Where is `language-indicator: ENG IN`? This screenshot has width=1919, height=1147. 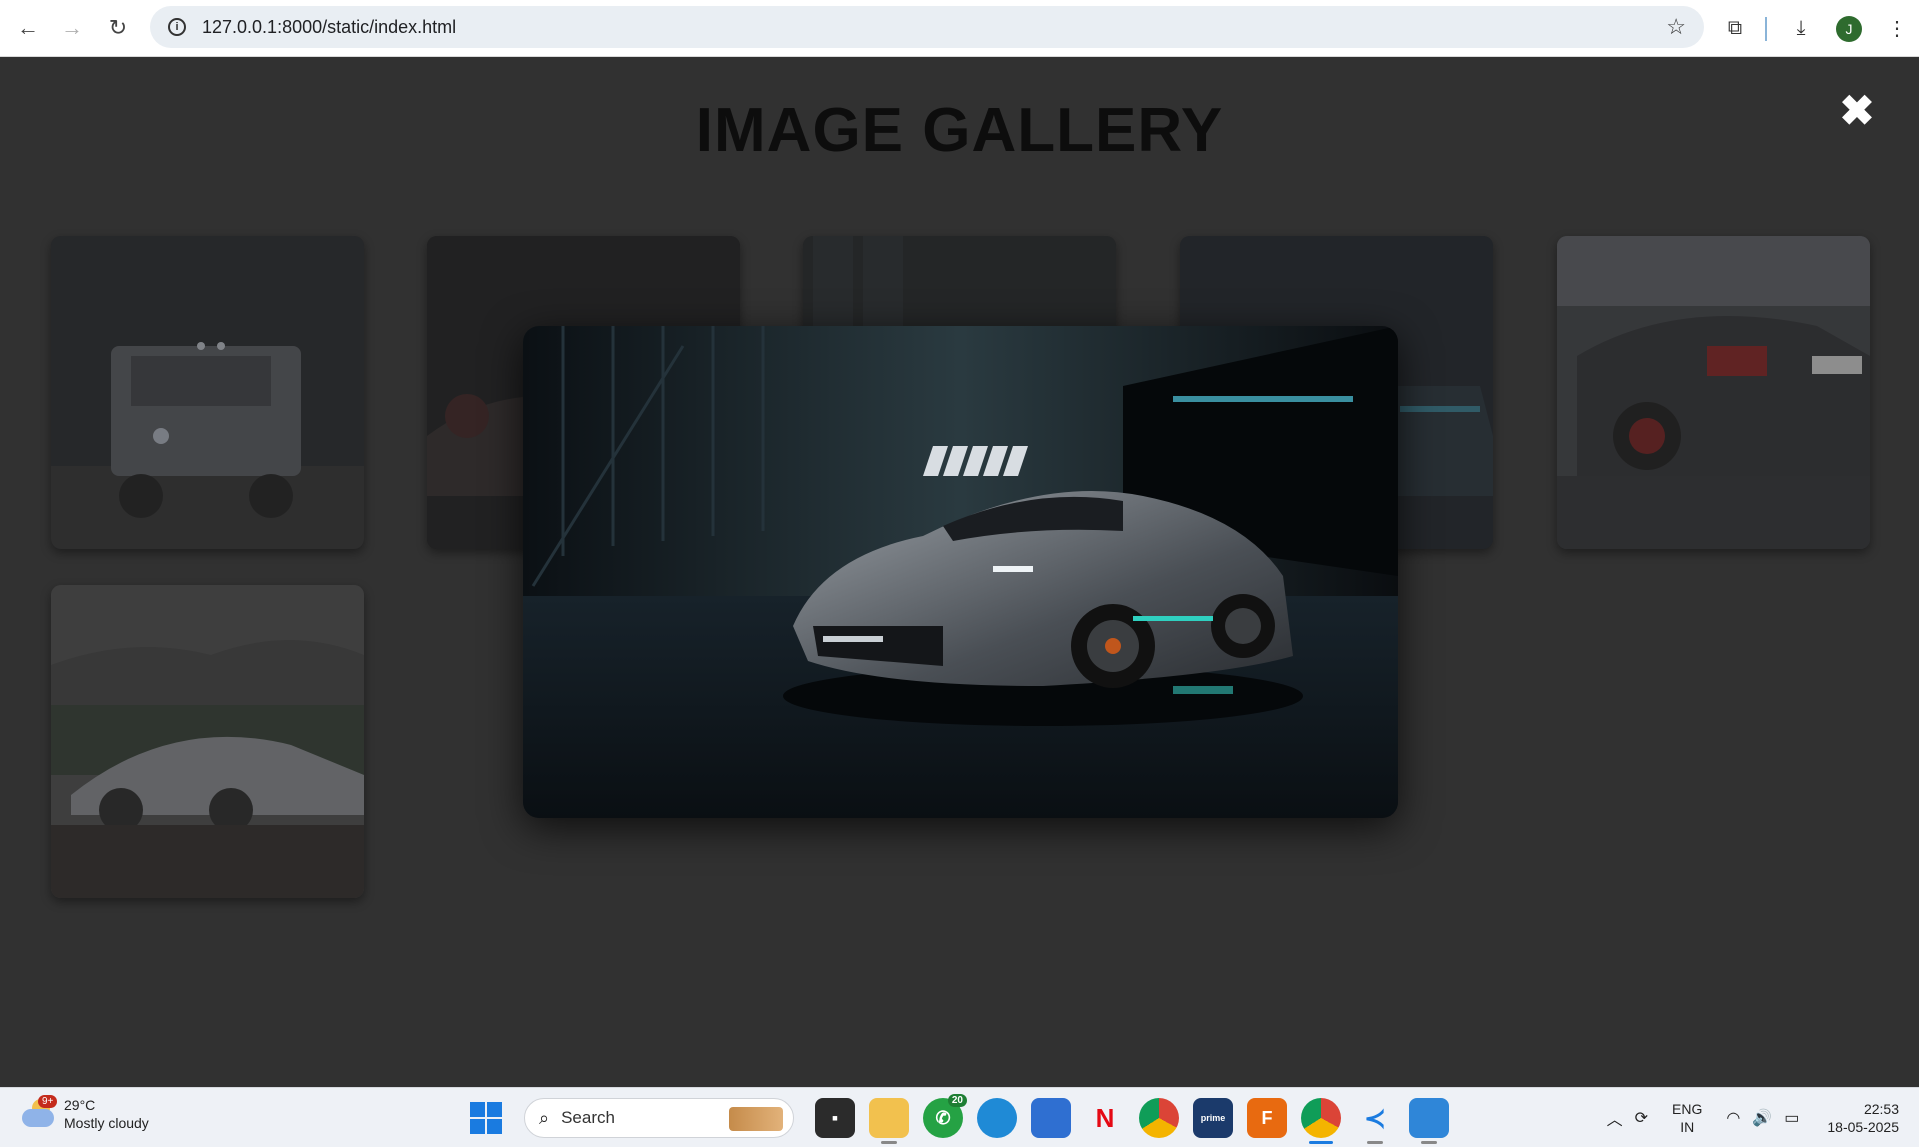 language-indicator: ENG IN is located at coordinates (1687, 1118).